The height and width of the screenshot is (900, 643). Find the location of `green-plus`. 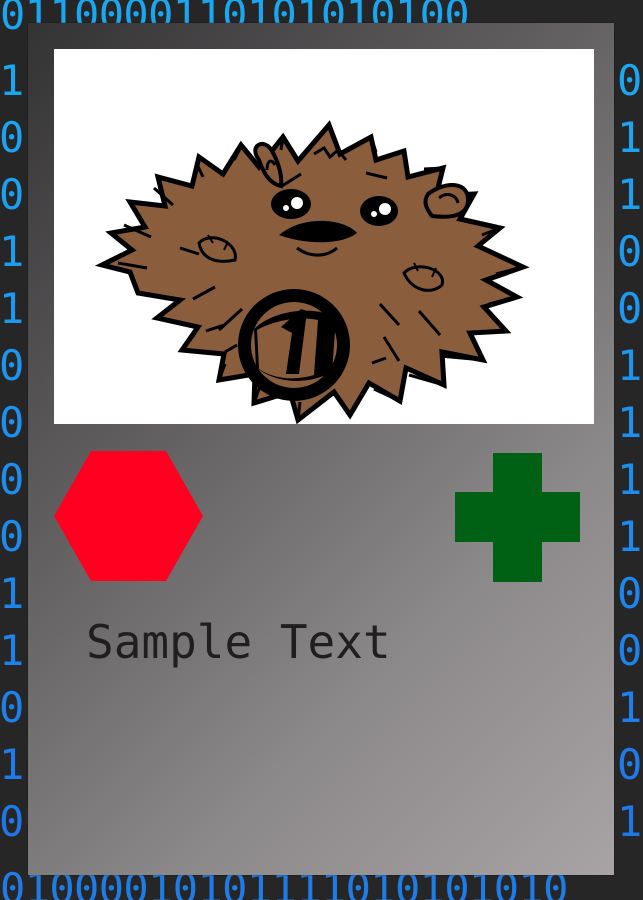

green-plus is located at coordinates (517, 517).